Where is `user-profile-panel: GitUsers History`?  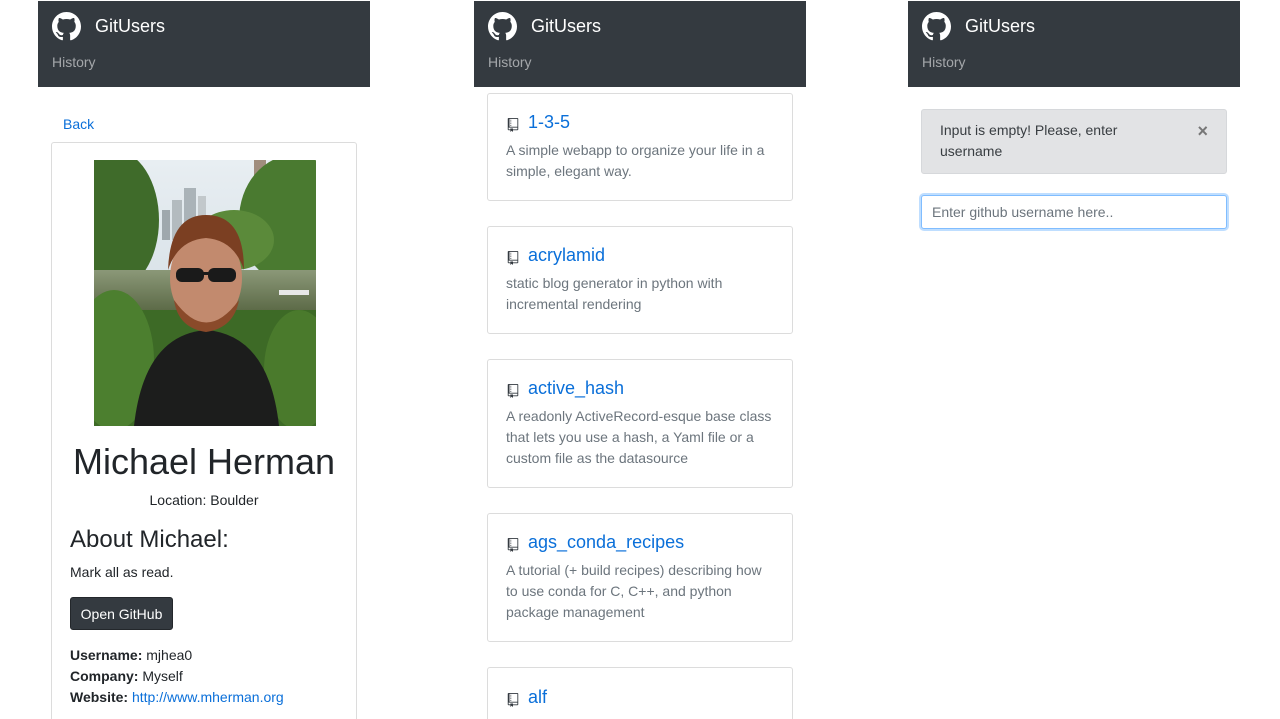
user-profile-panel: GitUsers History is located at coordinates (204, 44).